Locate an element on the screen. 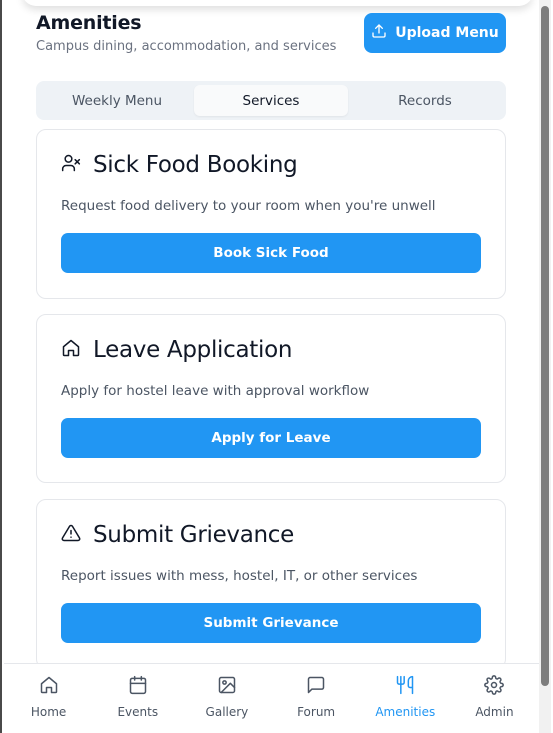  upload-menu-button: Upload Menu is located at coordinates (435, 33).